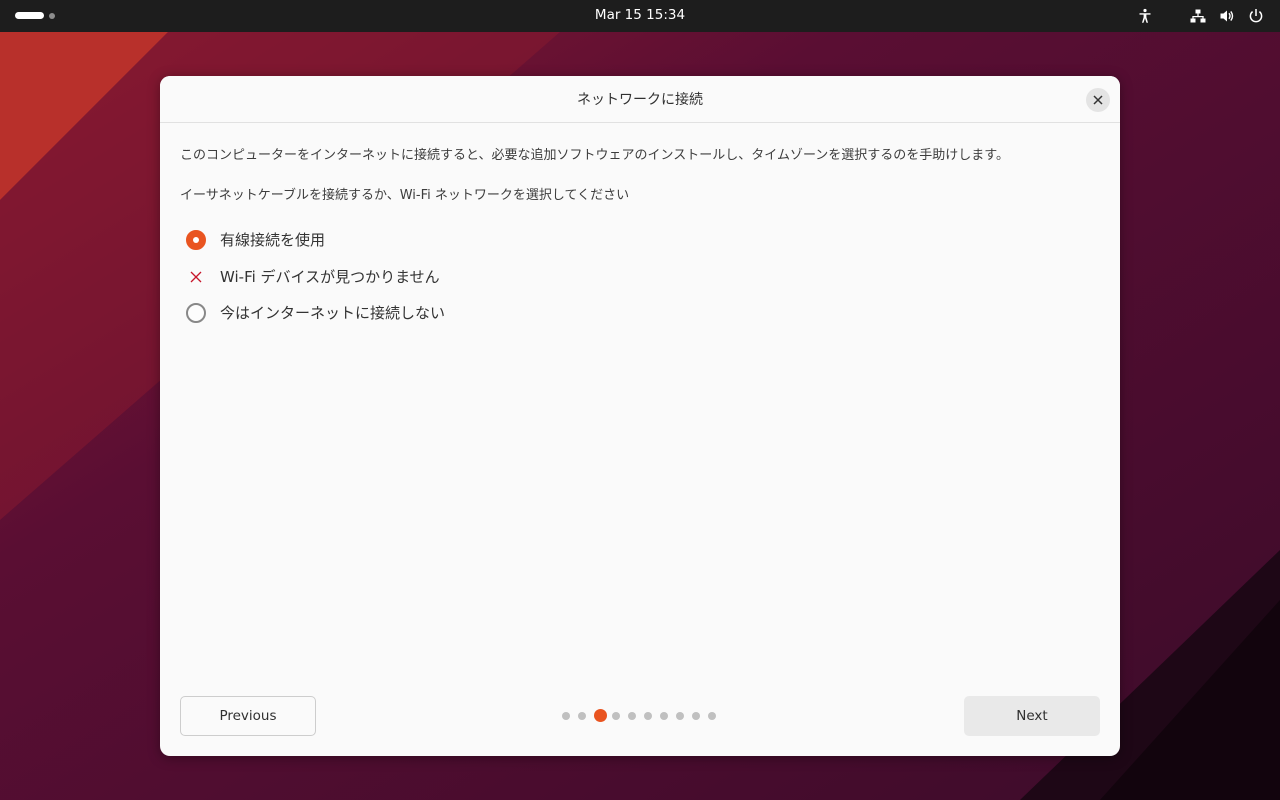 This screenshot has width=1280, height=800. Describe the element at coordinates (1198, 16) in the screenshot. I see `network-wired-icon` at that location.